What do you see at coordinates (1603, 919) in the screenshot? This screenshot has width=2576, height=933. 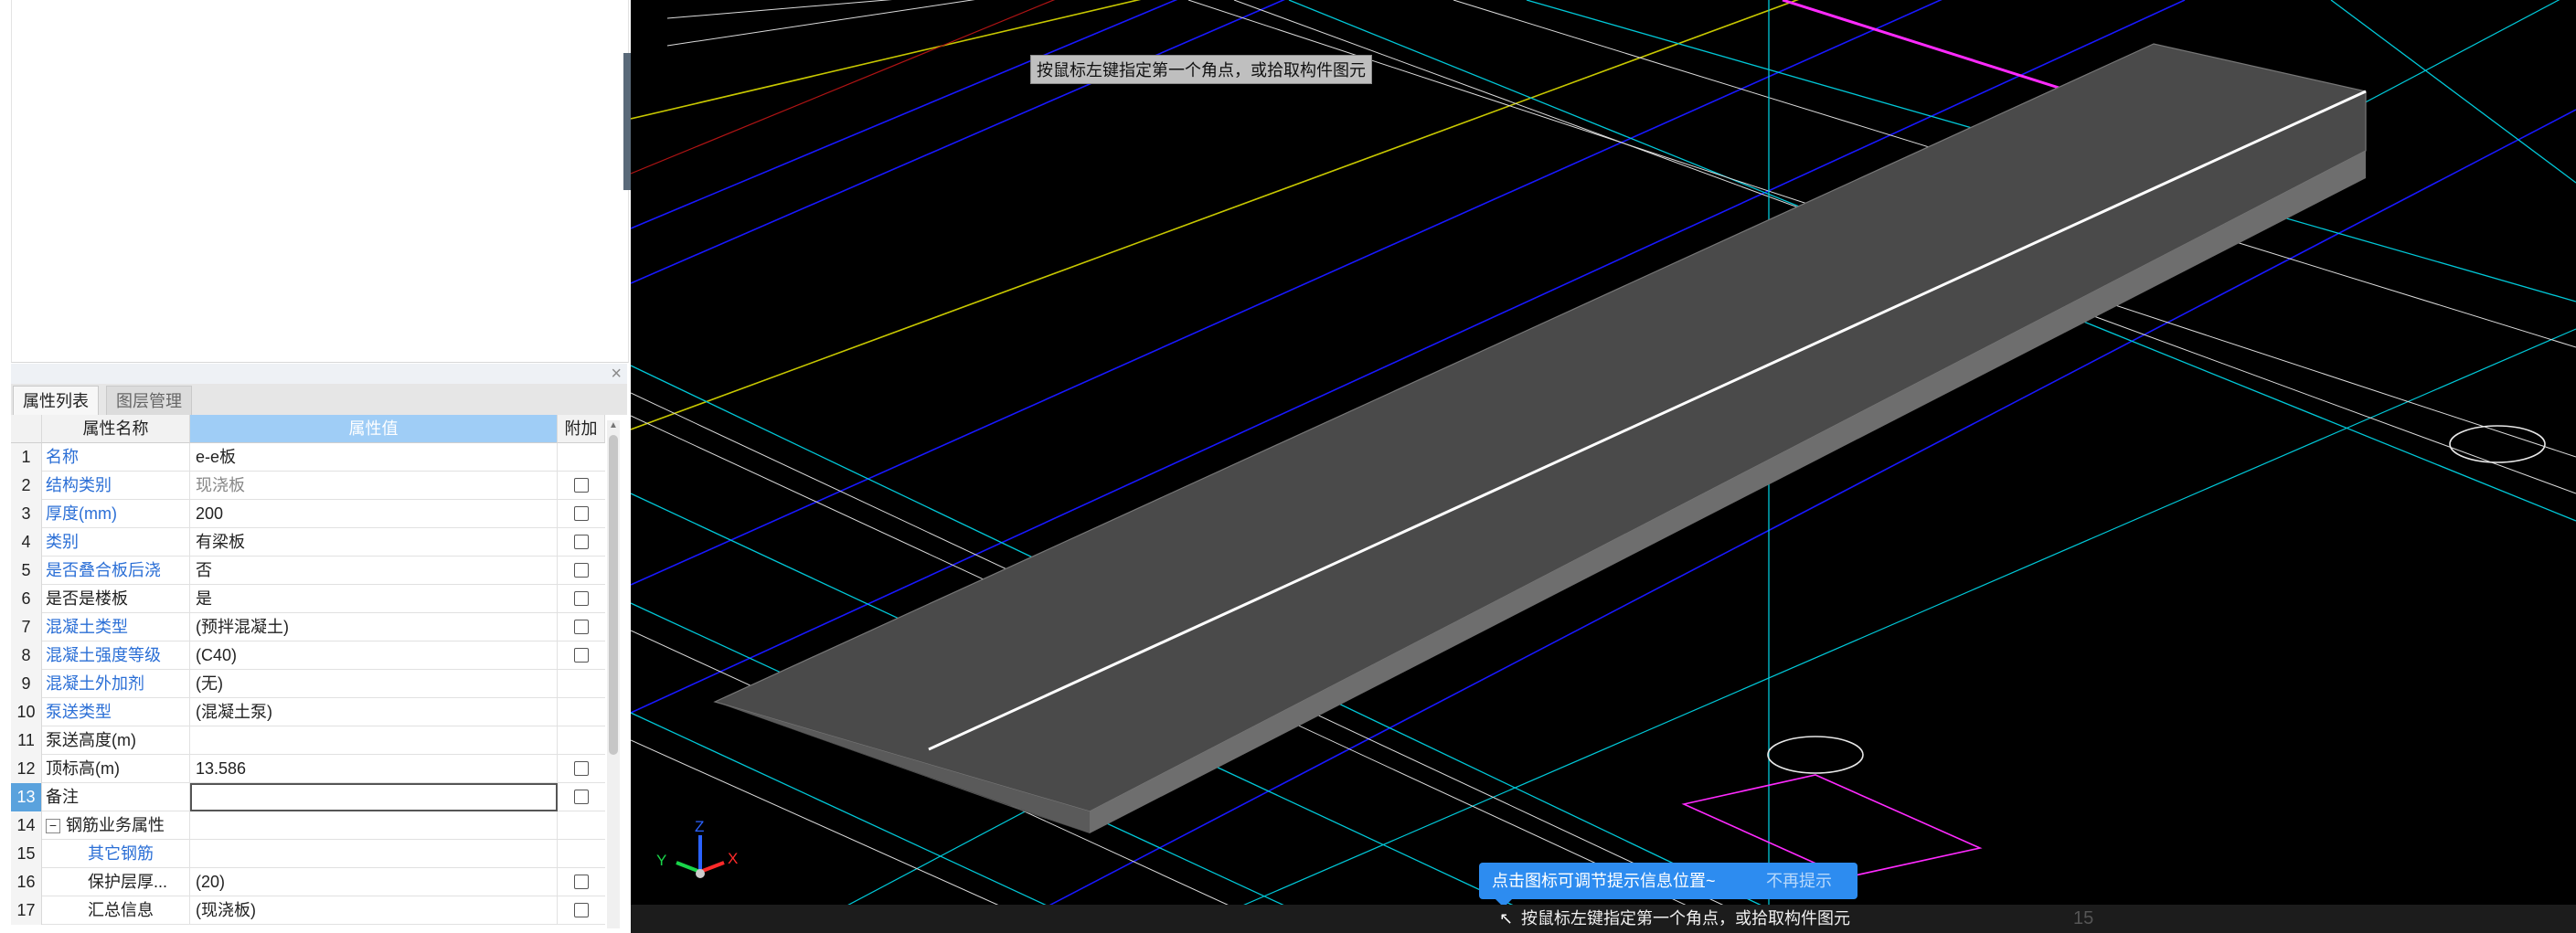 I see `command-status-bar: ↖ 按鼠标左键指定第一个角点，或拾取构件图元 15` at bounding box center [1603, 919].